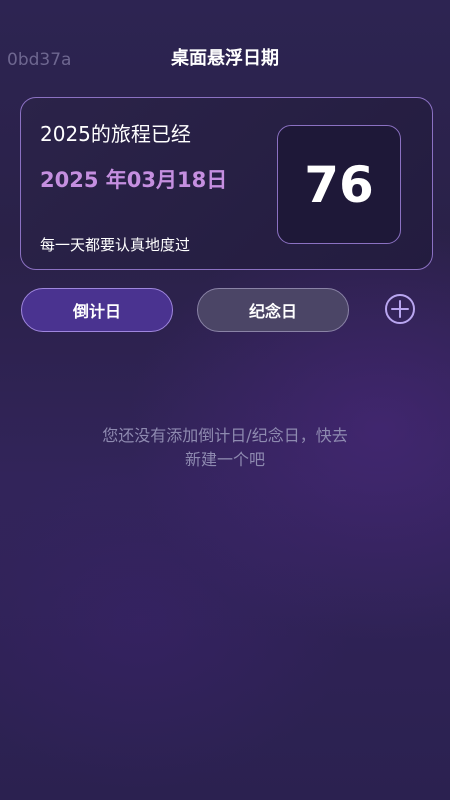 This screenshot has width=450, height=800. I want to click on days-count-value: 76, so click(339, 184).